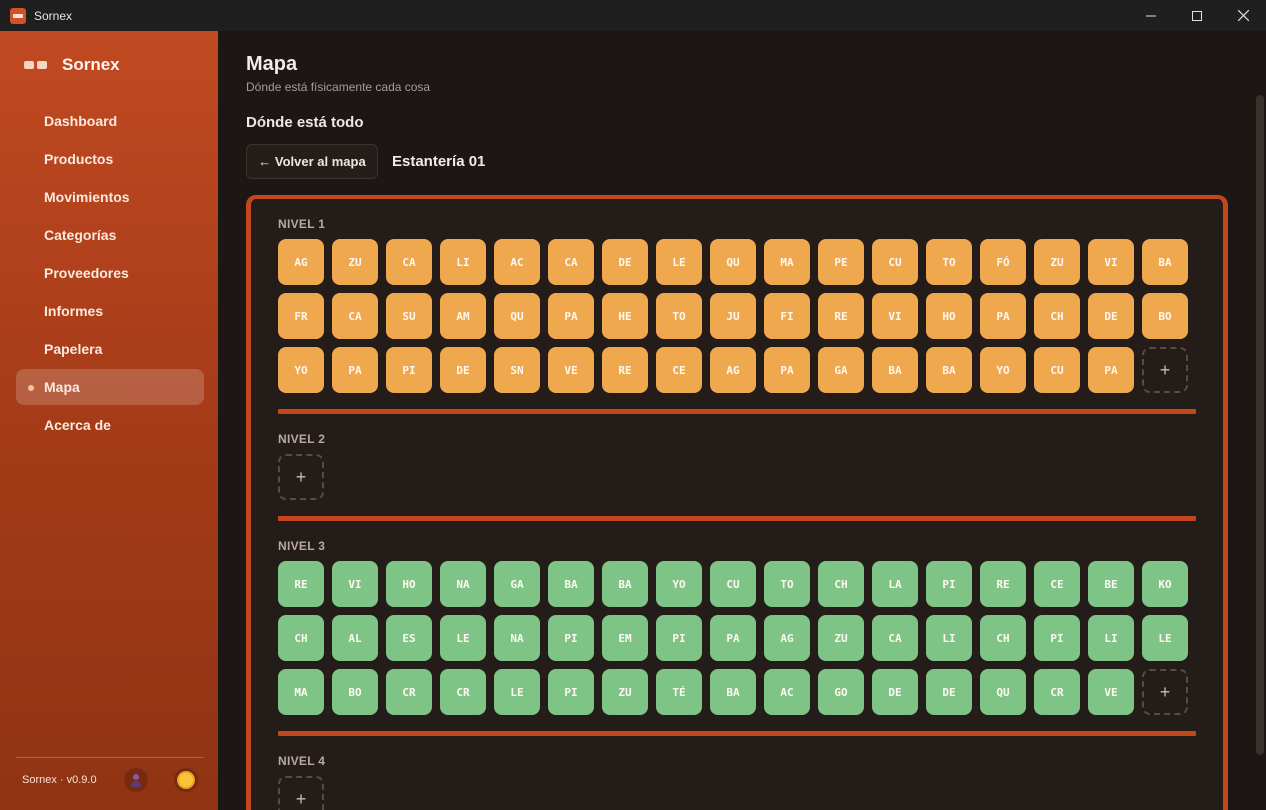 This screenshot has width=1266, height=810. What do you see at coordinates (110, 273) in the screenshot?
I see `sidebar-item-proveedores: Proveedores` at bounding box center [110, 273].